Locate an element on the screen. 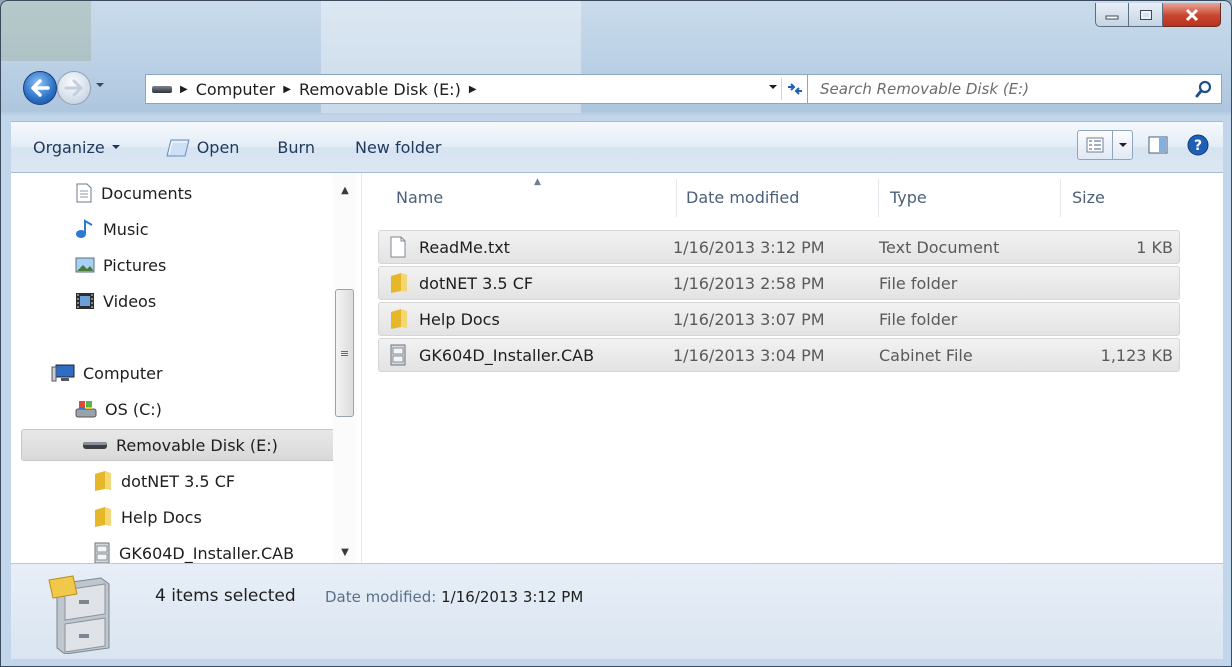 This screenshot has width=1232, height=667. search-icon is located at coordinates (1204, 91).